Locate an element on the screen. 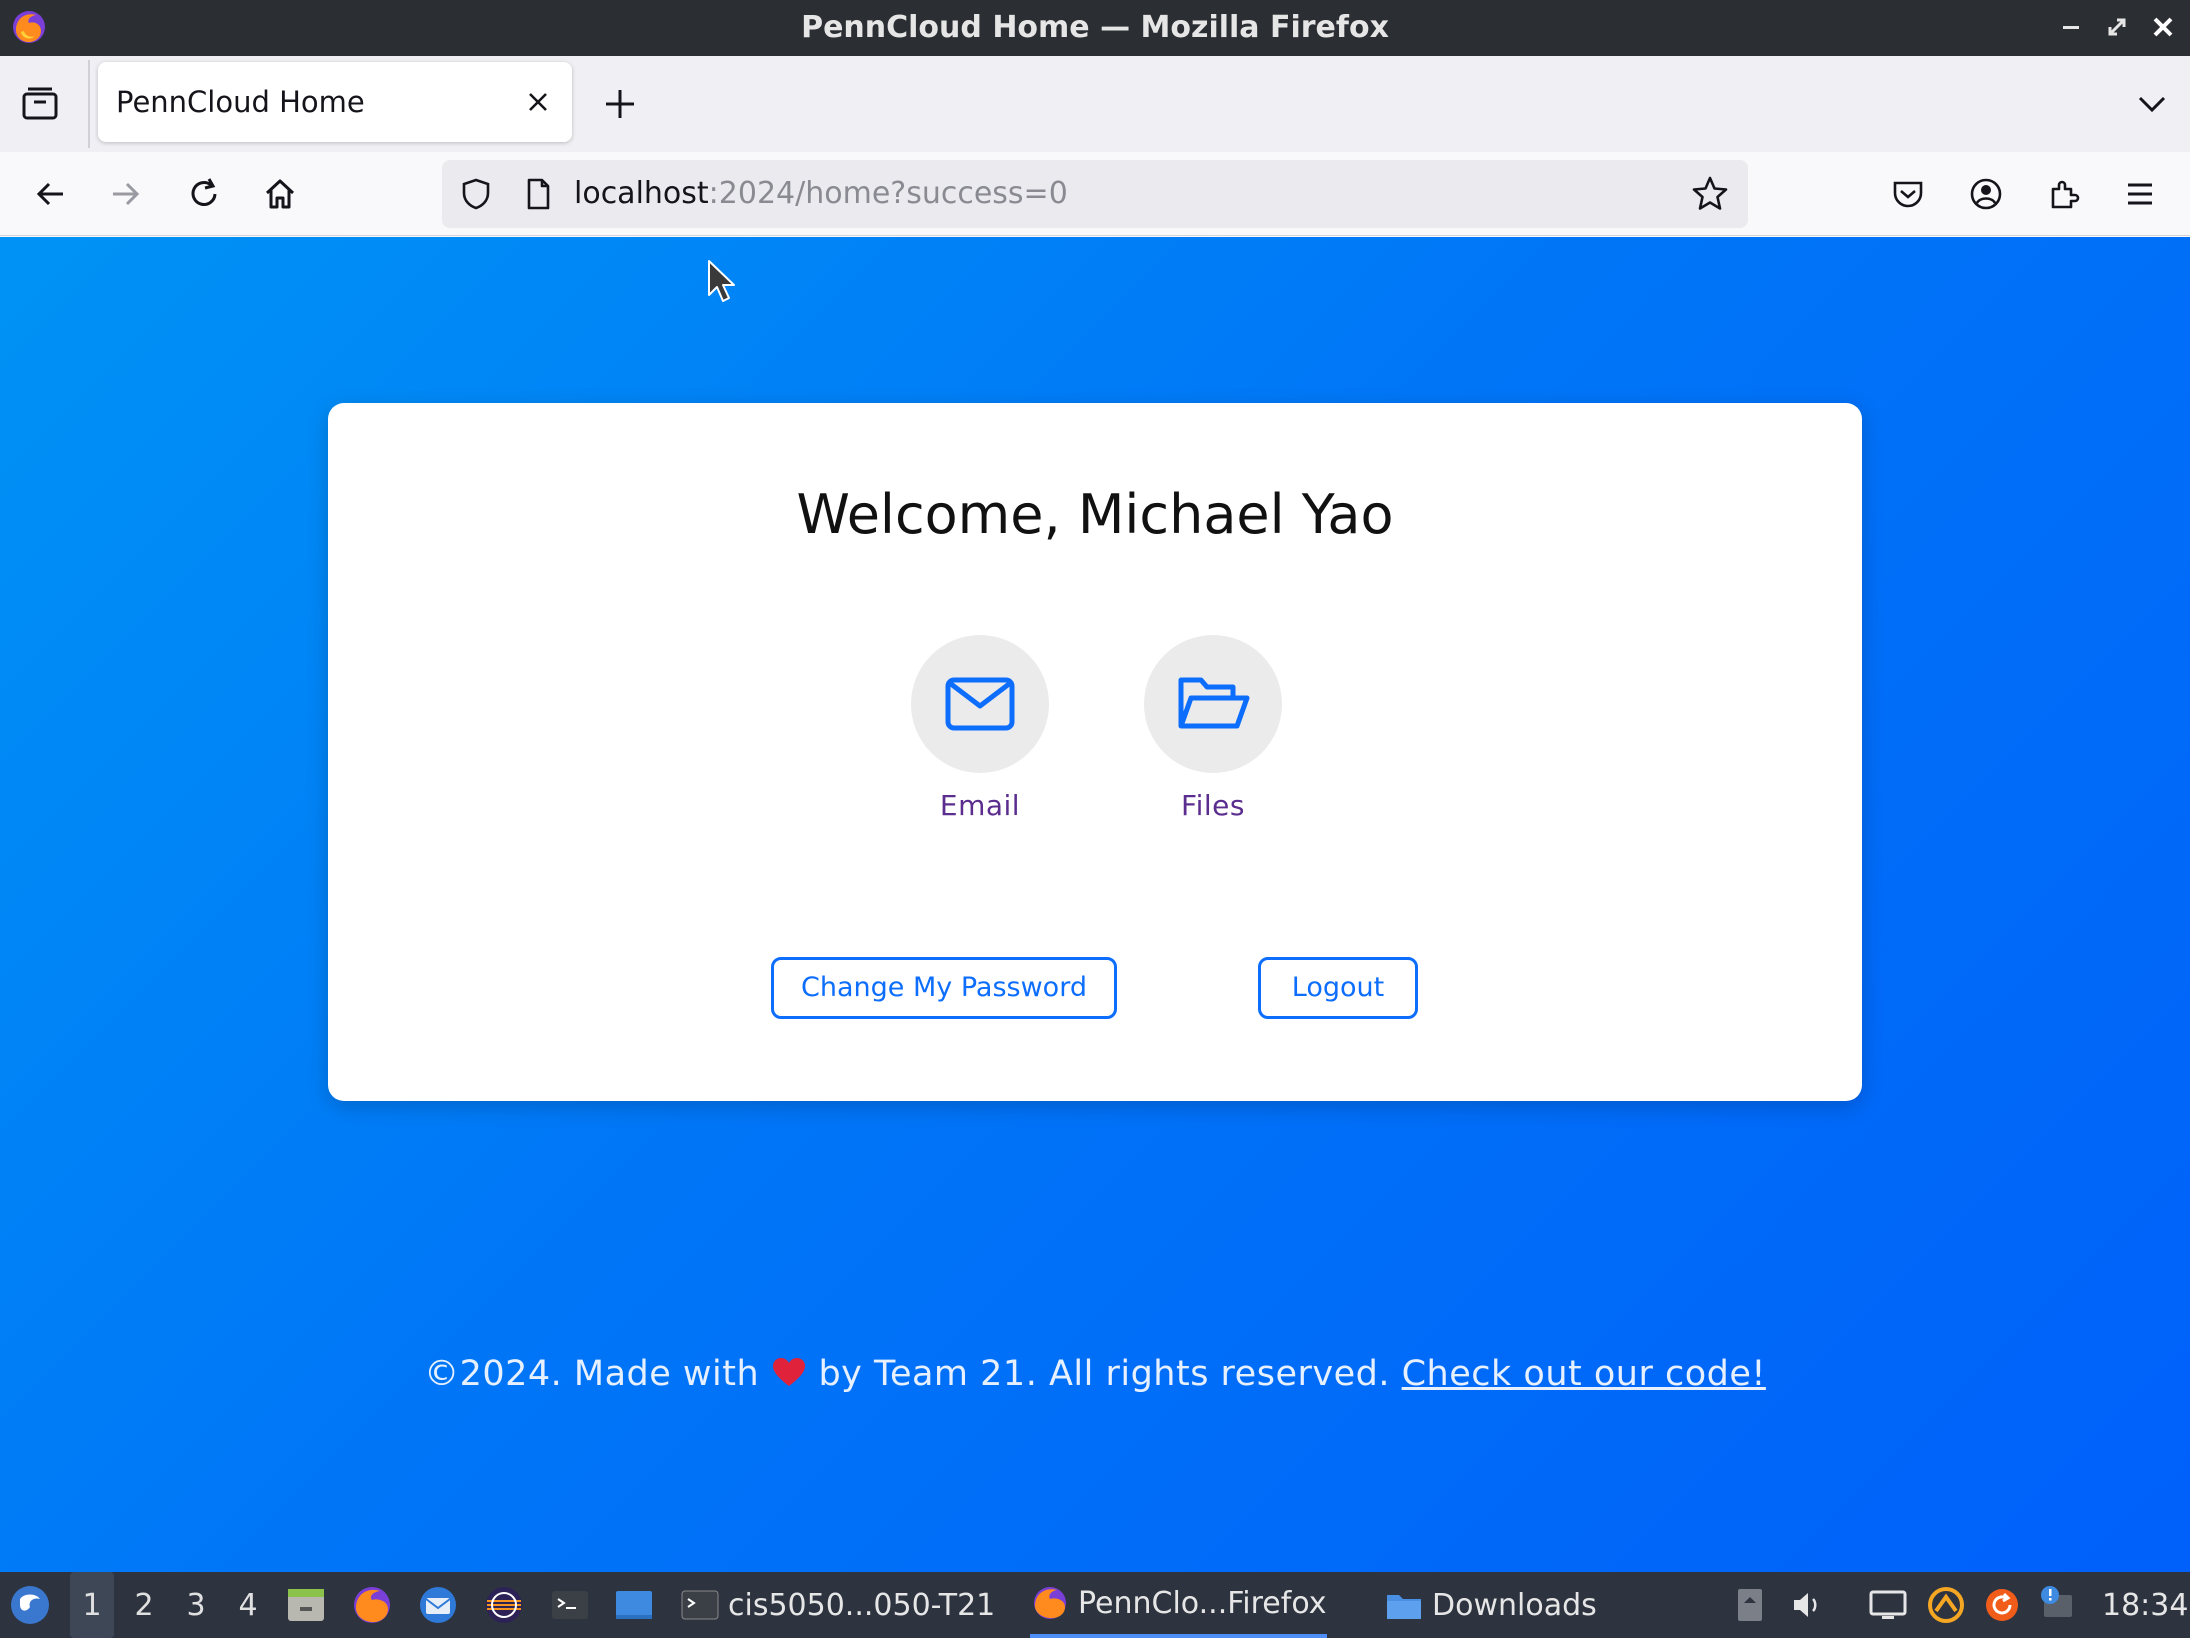 Image resolution: width=2190 pixels, height=1638 pixels. taskbar-window-terminal: cis5050...050-T21 is located at coordinates (837, 1605).